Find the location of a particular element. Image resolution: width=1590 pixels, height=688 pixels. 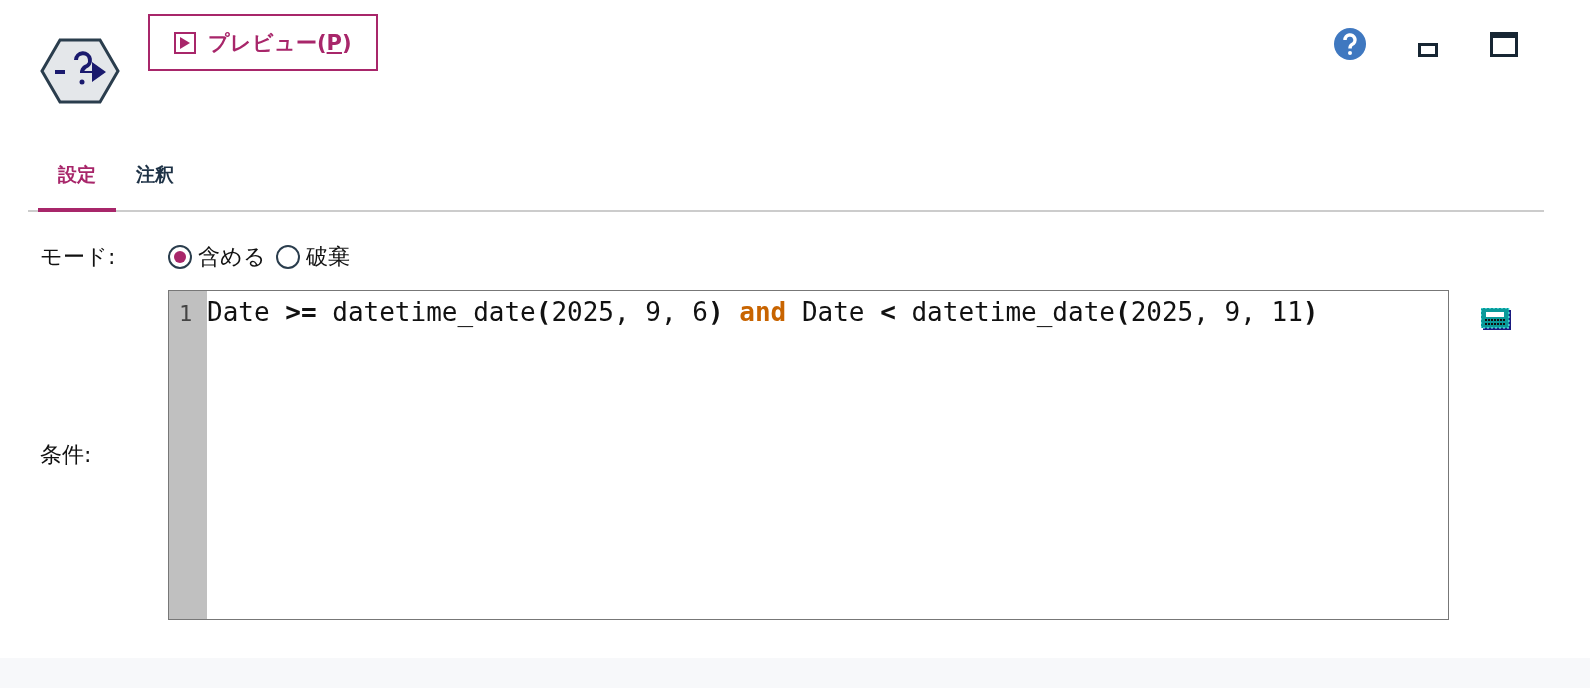

line-number: 1 is located at coordinates (186, 313).